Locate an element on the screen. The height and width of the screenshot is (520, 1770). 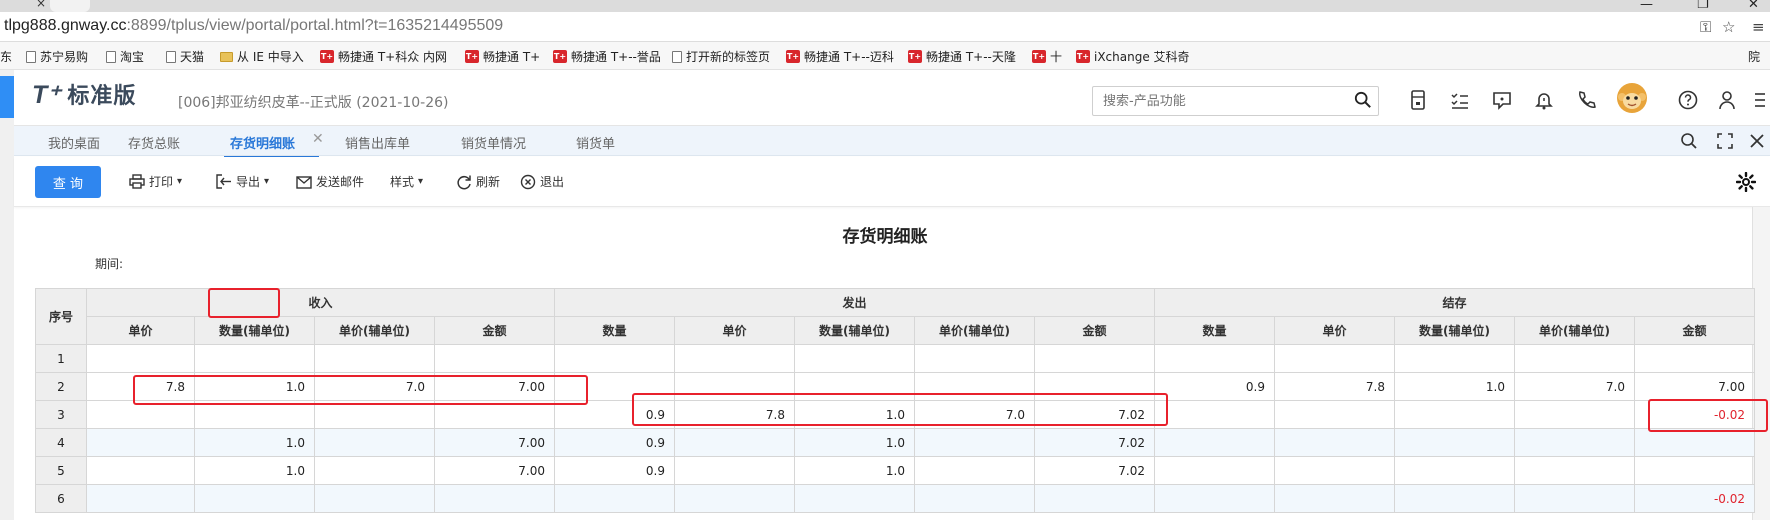
bookmark-item: T+ 十 is located at coordinates (1047, 56).